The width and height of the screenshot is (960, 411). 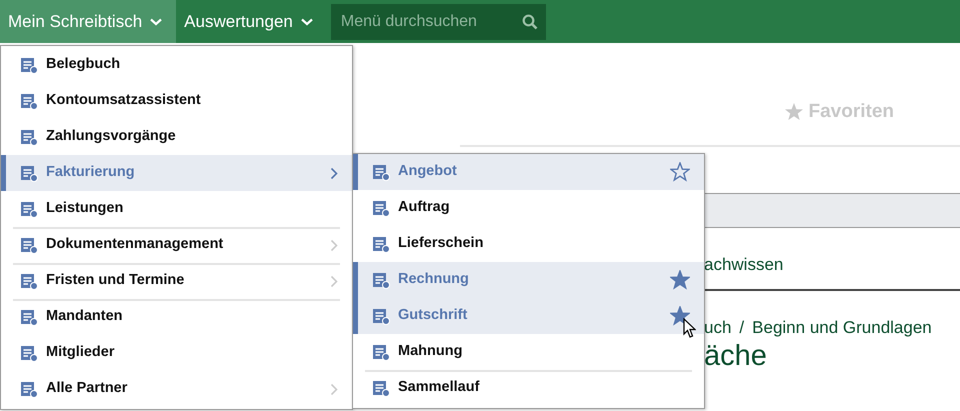 I want to click on menu-item: Angebot, so click(x=528, y=172).